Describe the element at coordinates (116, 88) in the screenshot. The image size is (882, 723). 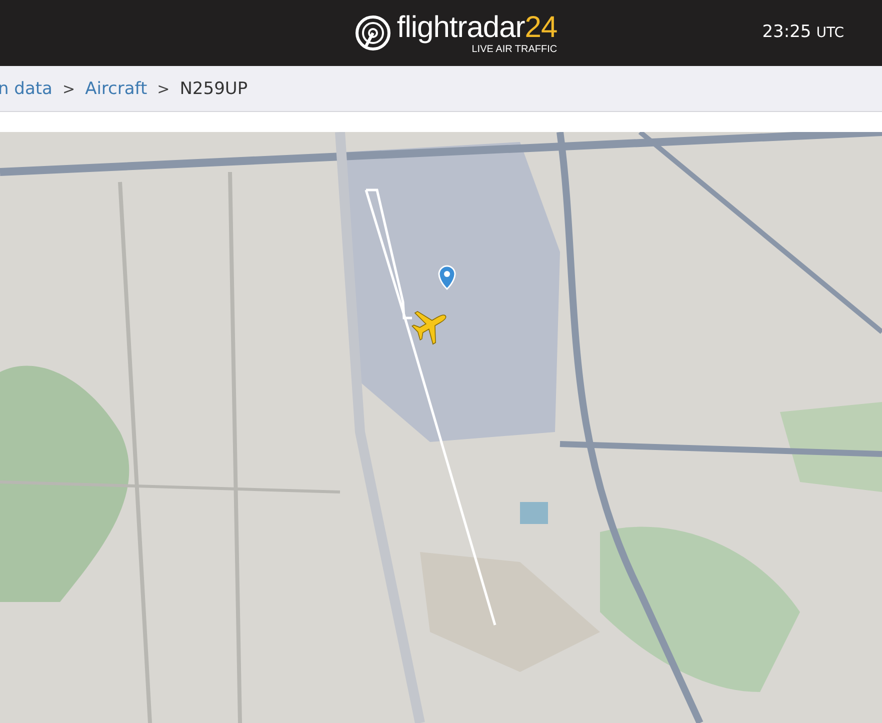
I see `breadcrumb-link: Aircraft` at that location.